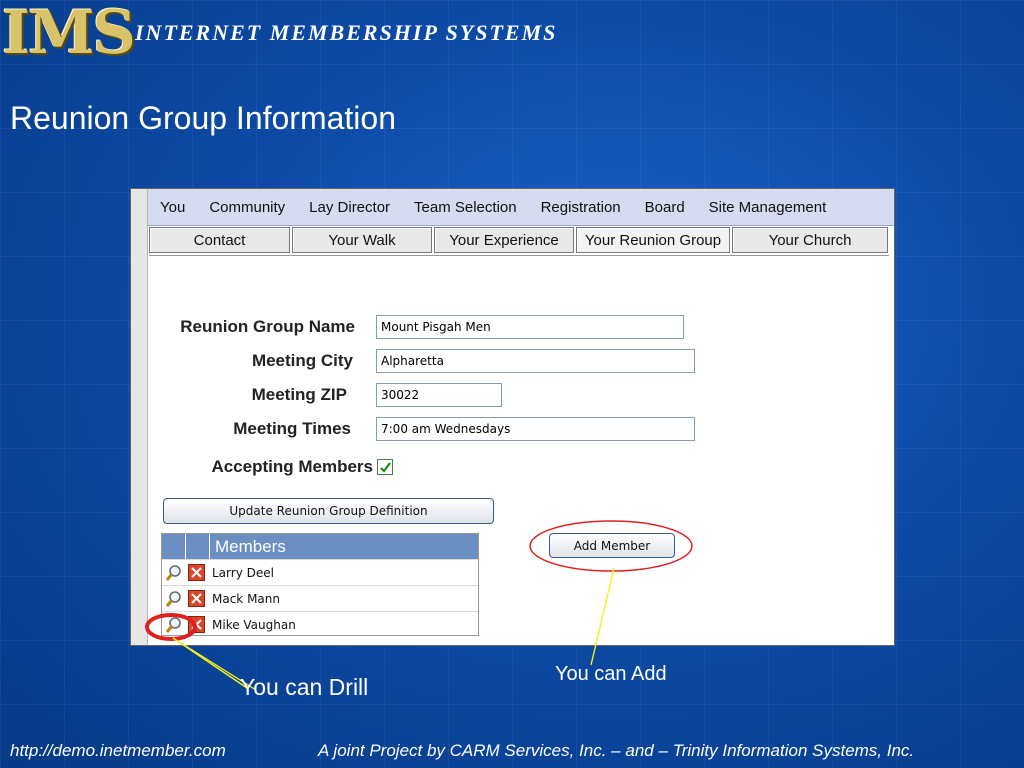  What do you see at coordinates (419, 605) in the screenshot?
I see `annotation-overlay` at bounding box center [419, 605].